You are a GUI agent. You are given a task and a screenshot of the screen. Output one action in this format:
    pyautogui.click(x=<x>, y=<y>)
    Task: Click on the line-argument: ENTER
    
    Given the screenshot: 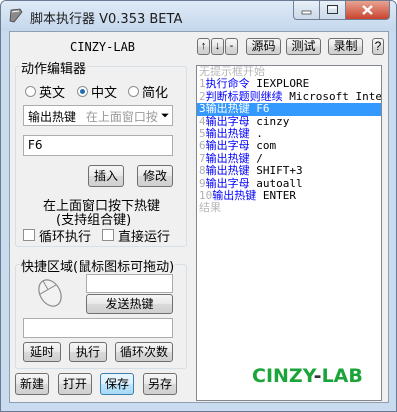 What is the action you would take?
    pyautogui.click(x=279, y=195)
    